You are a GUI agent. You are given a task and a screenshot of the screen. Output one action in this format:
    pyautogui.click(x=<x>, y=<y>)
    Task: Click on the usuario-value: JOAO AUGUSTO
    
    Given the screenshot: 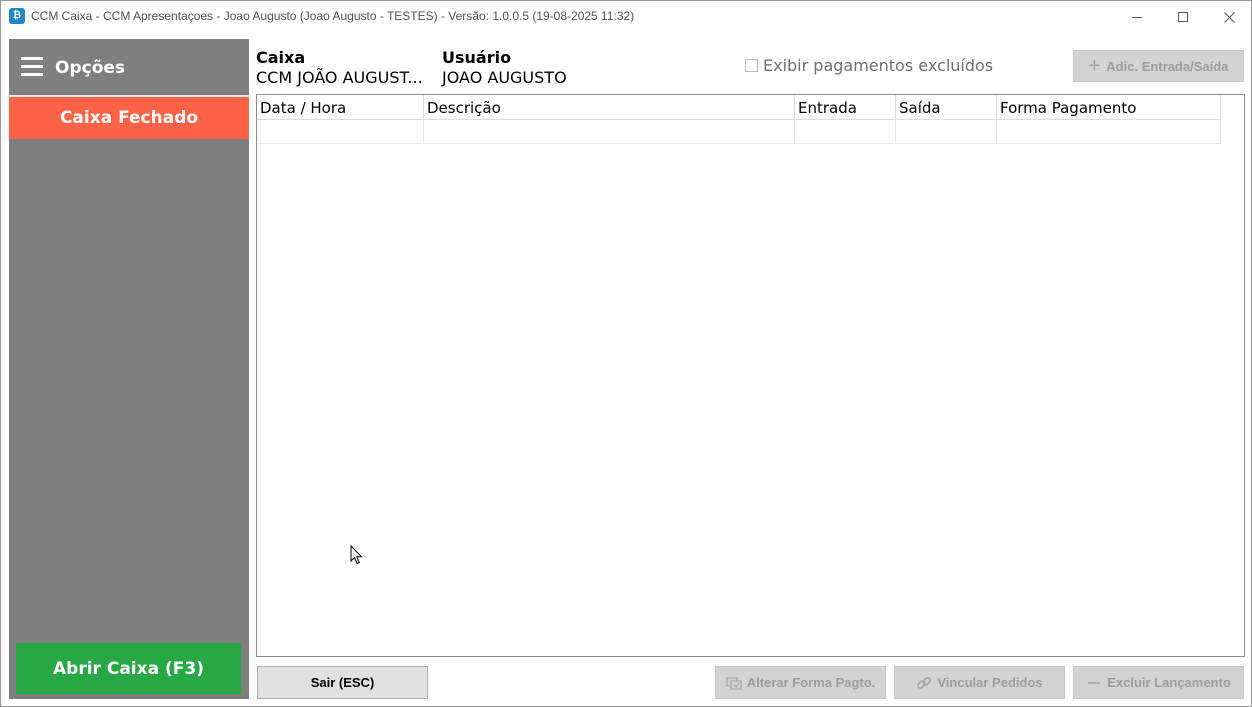 What is the action you would take?
    pyautogui.click(x=504, y=77)
    